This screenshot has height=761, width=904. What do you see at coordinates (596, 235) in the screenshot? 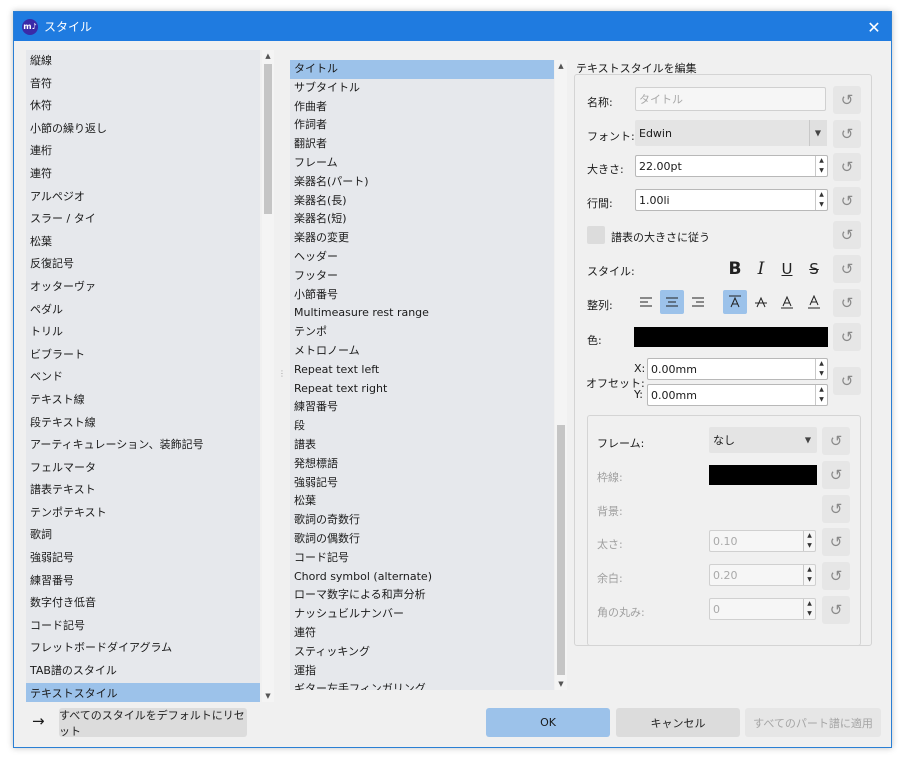
I see `follow-staff-size-checkbox` at bounding box center [596, 235].